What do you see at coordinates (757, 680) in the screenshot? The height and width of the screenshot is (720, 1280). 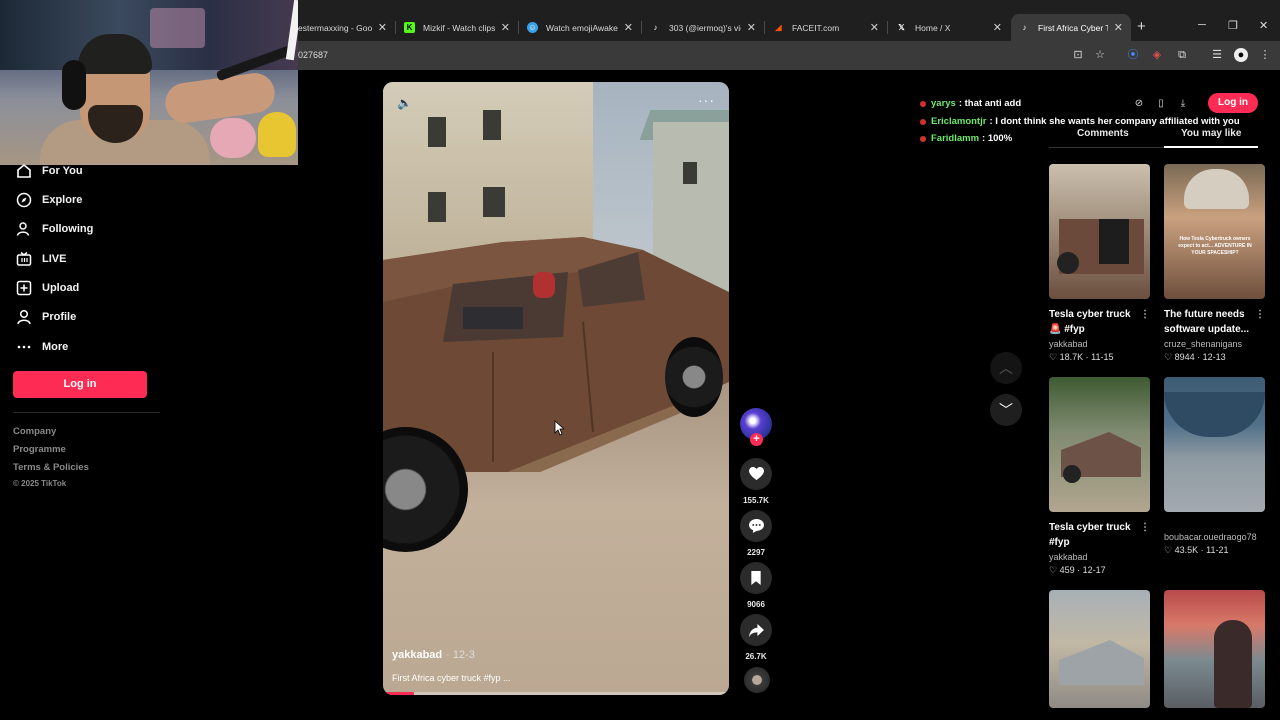 I see `music-disc-icon` at bounding box center [757, 680].